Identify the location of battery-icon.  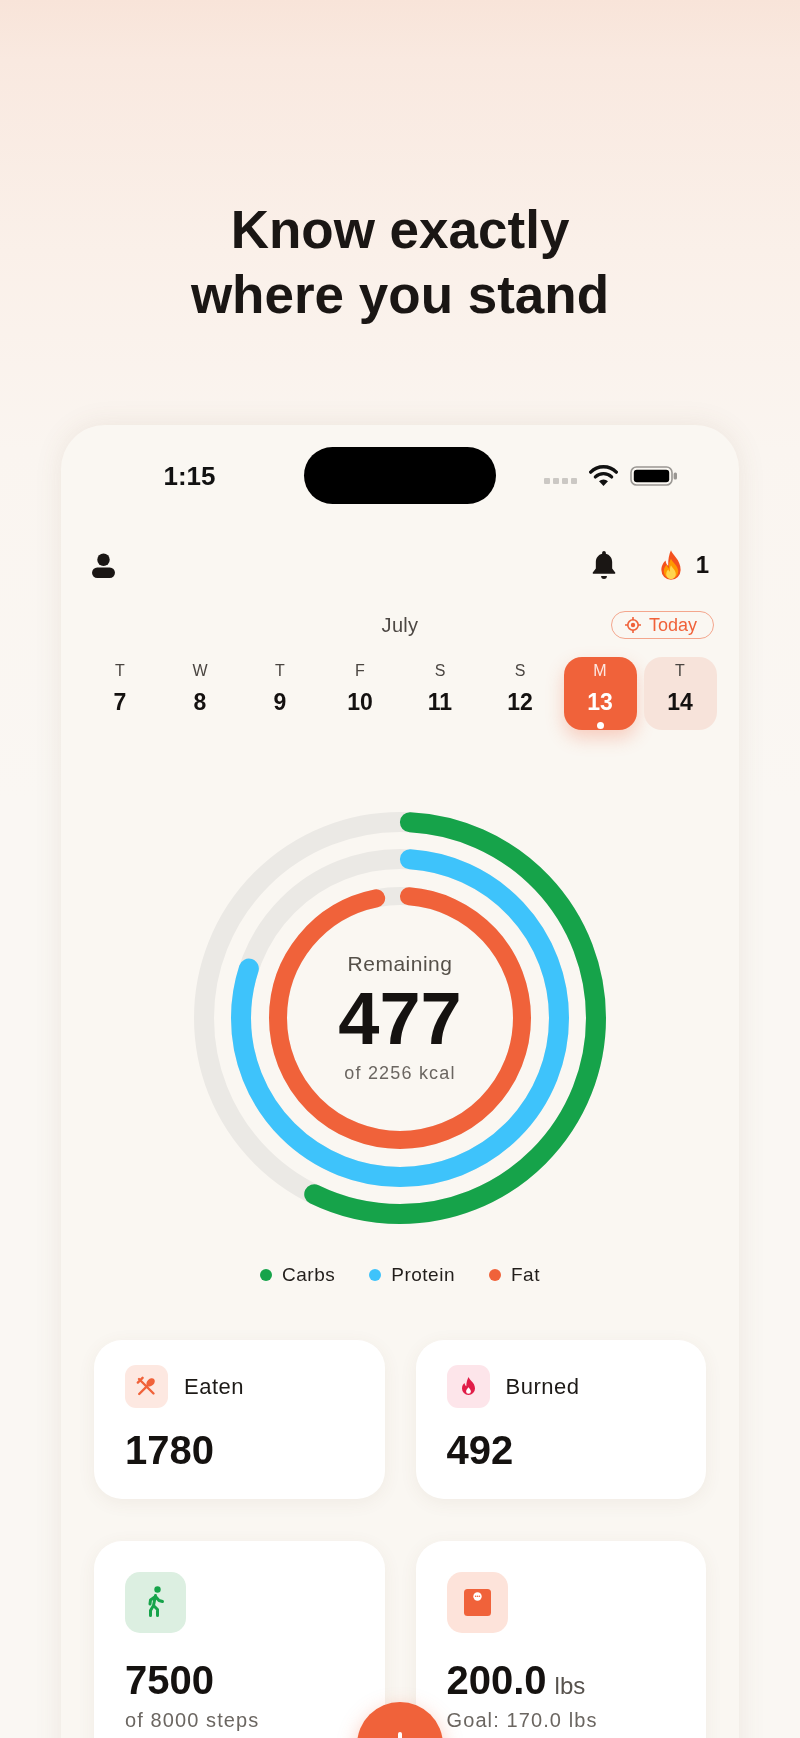
(653, 475).